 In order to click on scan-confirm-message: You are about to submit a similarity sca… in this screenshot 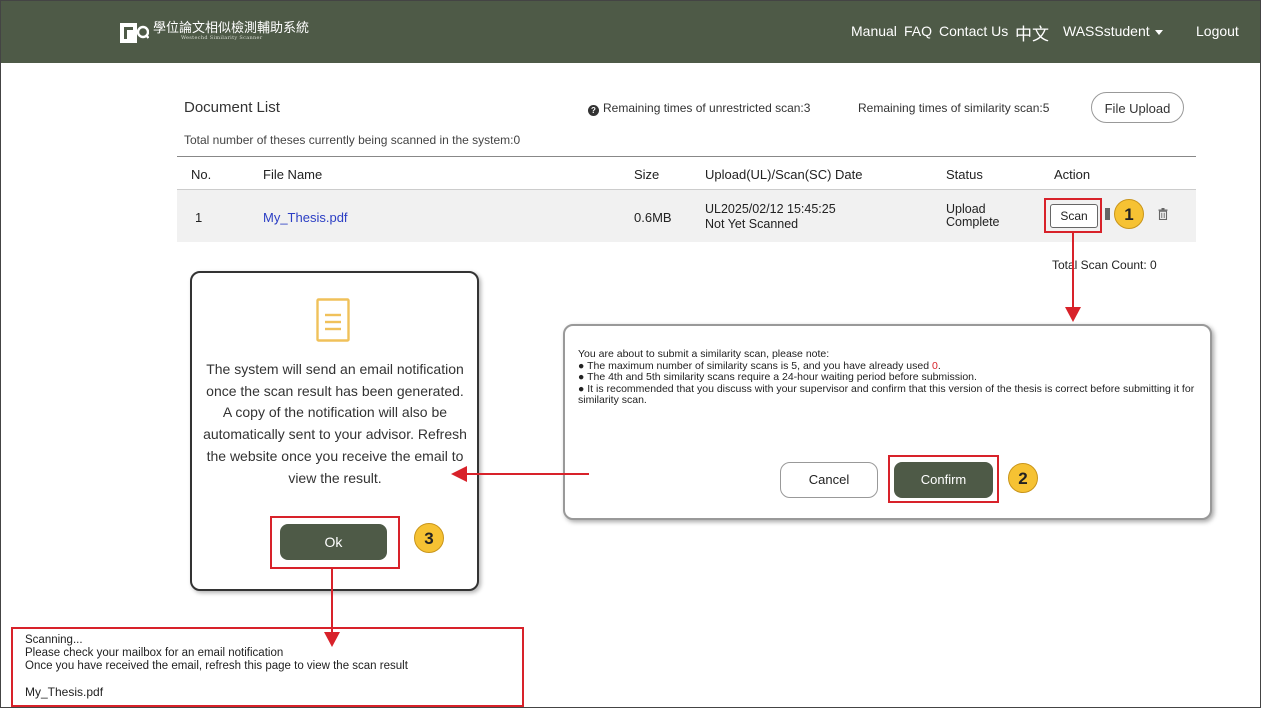, I will do `click(888, 377)`.